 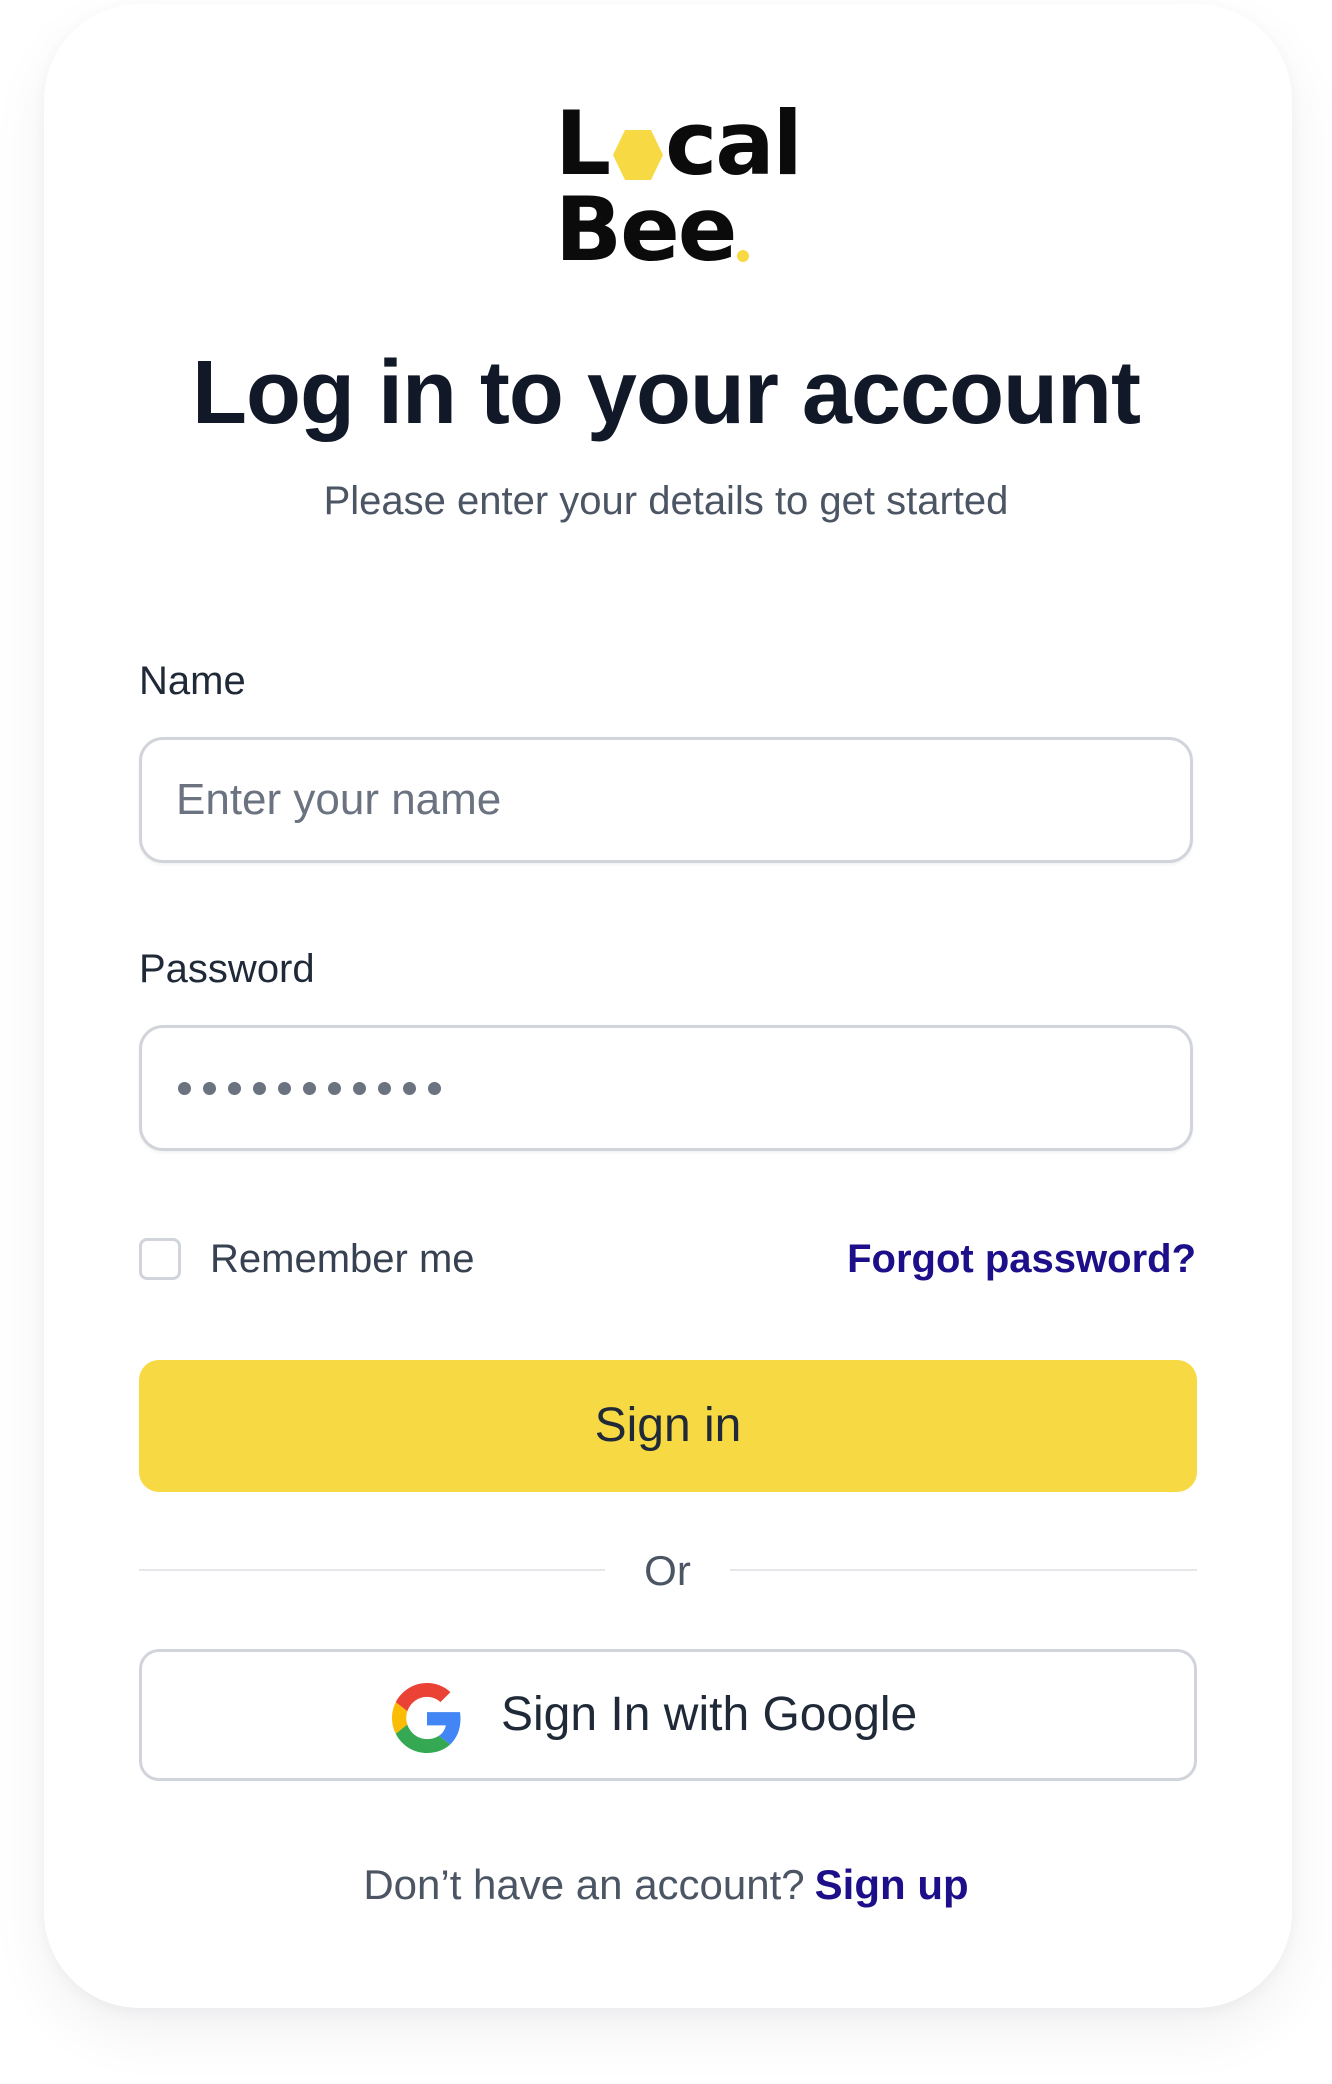 I want to click on logo-letters-cal: cal, so click(x=734, y=143).